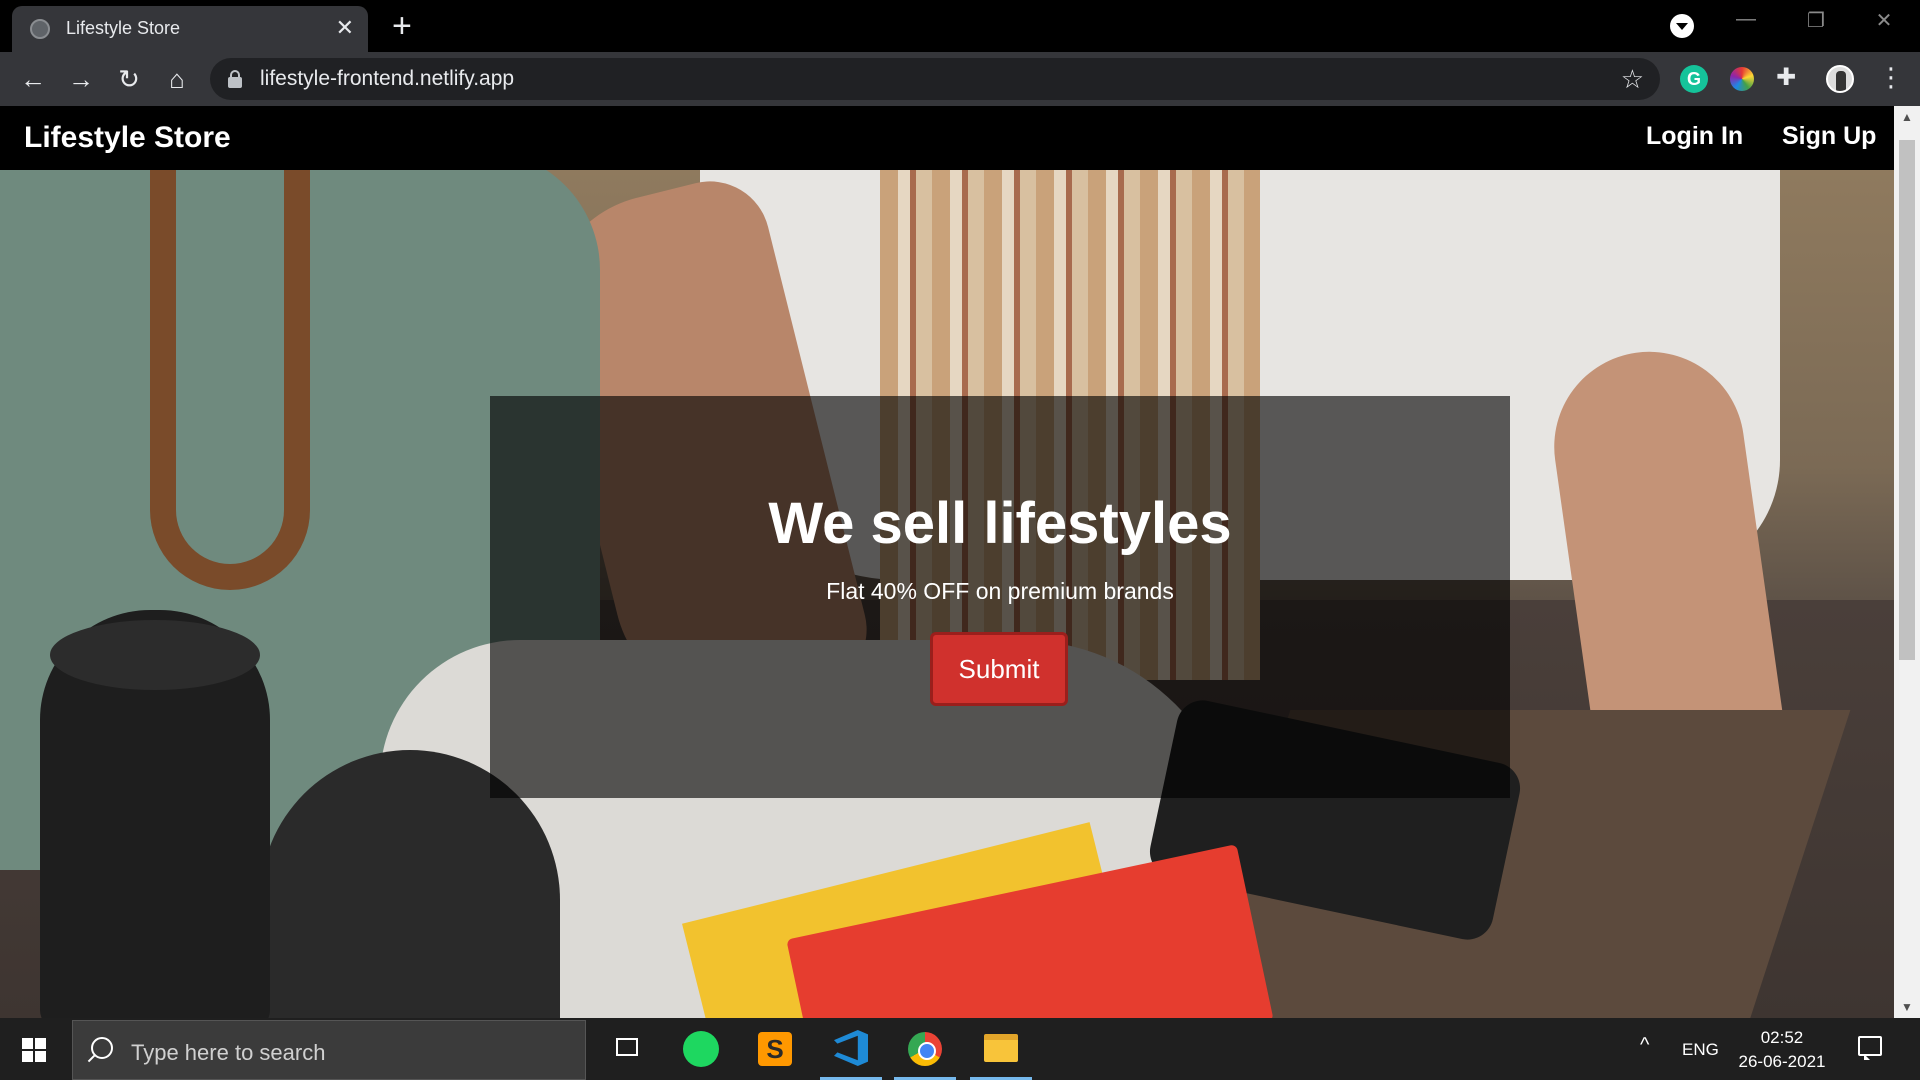  I want to click on vscode-icon, so click(851, 1049).